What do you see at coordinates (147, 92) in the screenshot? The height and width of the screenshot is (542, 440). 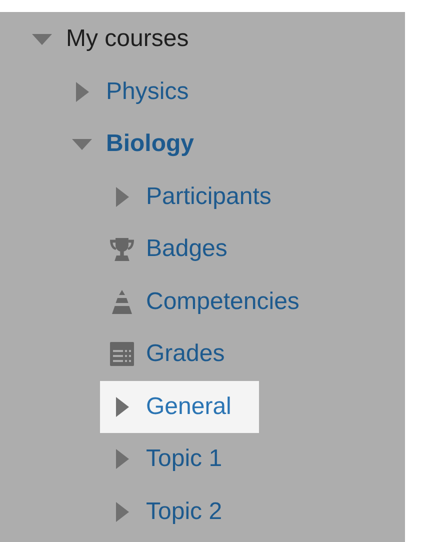 I see `tree-item-label: Physics` at bounding box center [147, 92].